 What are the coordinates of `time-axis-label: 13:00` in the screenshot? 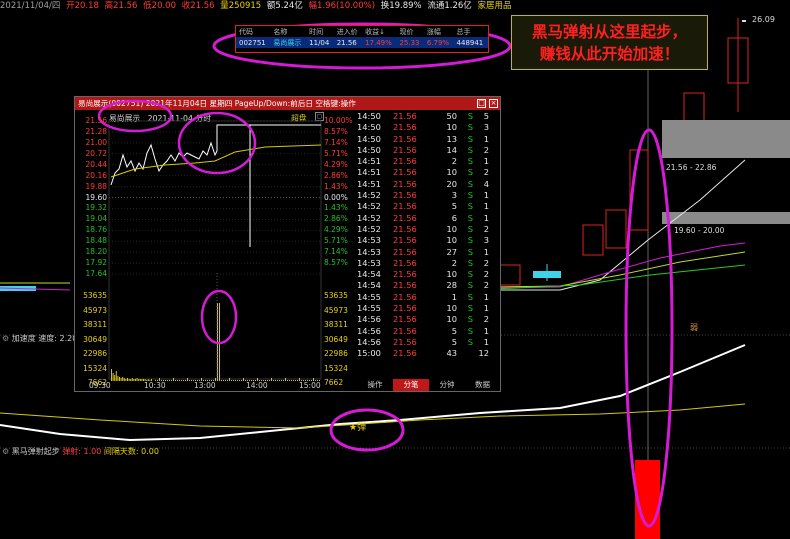 It's located at (205, 385).